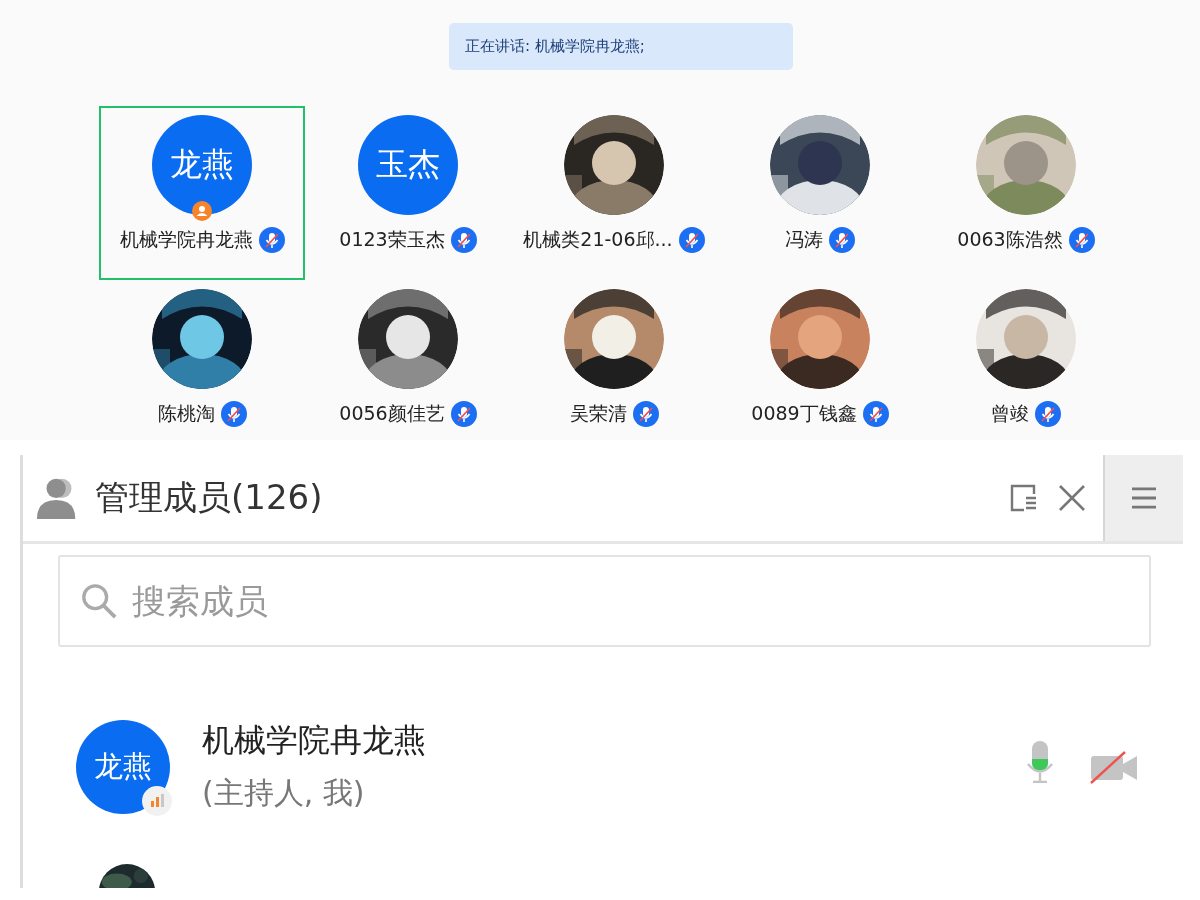 This screenshot has height=900, width=1200. I want to click on speaking-banner: 正在讲话: 机械学院冉龙燕;, so click(621, 46).